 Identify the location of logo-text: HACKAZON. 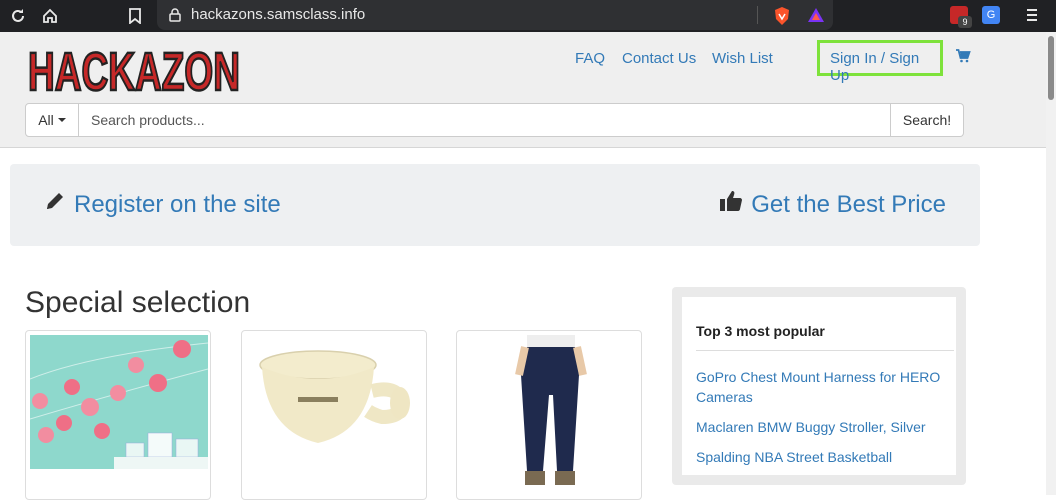
(134, 70).